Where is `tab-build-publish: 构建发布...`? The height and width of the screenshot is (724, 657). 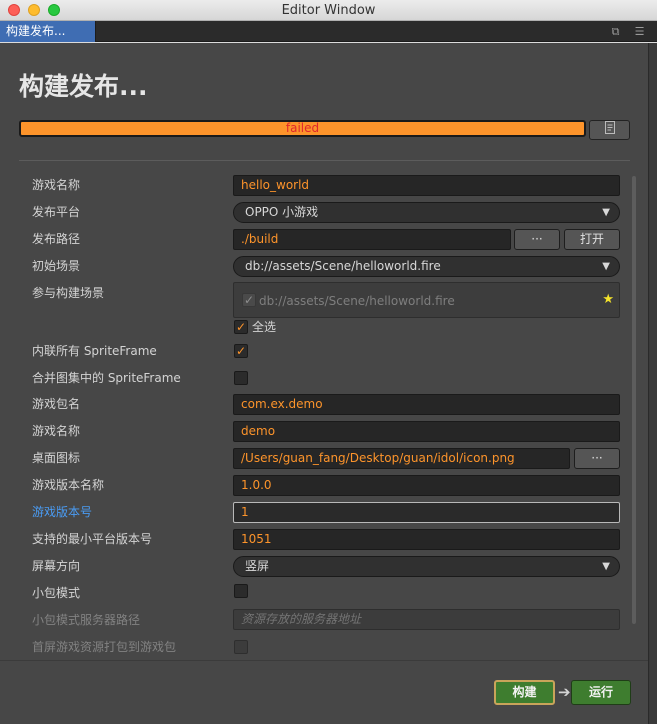
tab-build-publish: 构建发布... is located at coordinates (48, 31).